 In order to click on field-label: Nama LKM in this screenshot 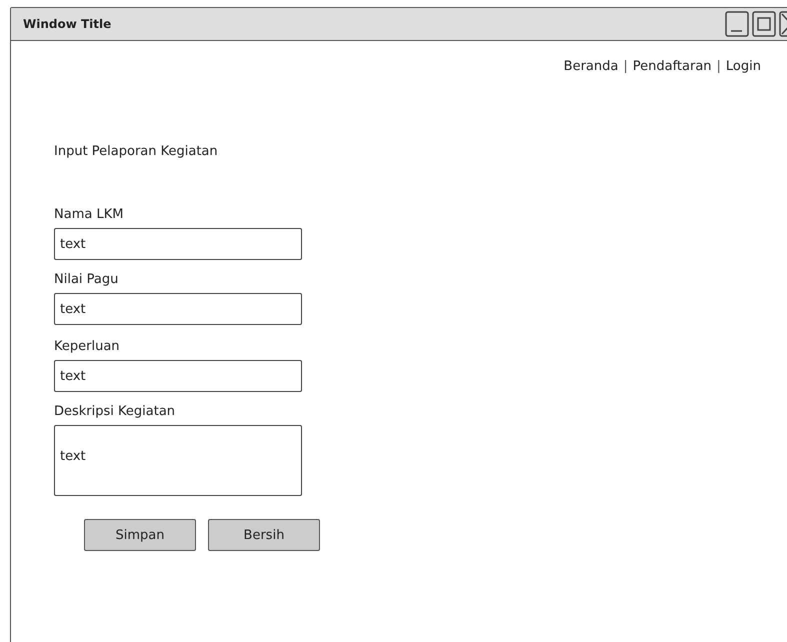, I will do `click(89, 214)`.